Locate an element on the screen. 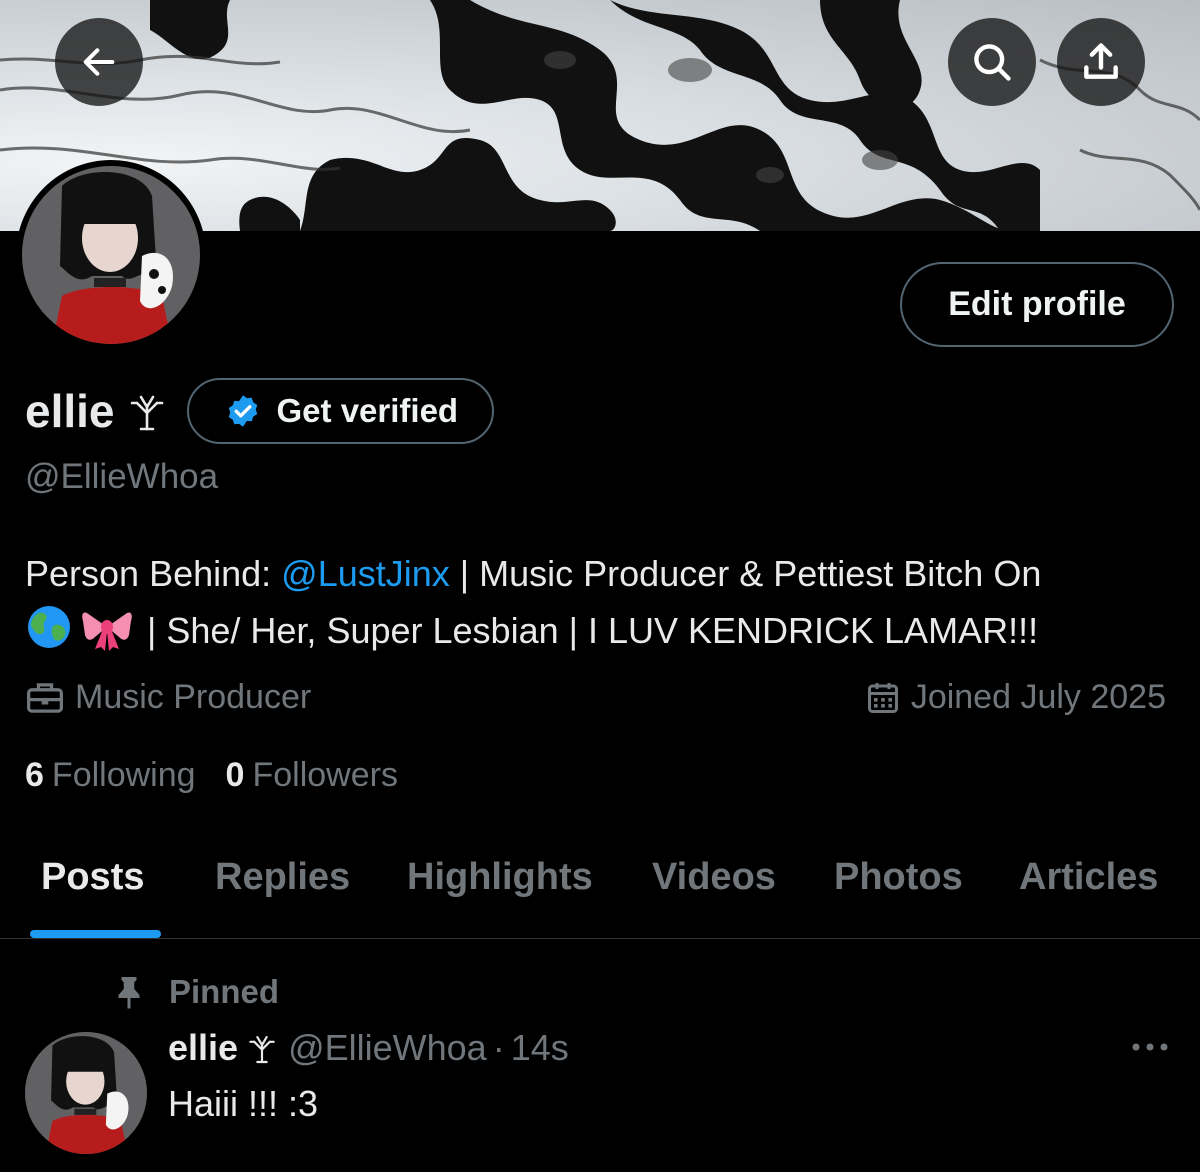  get-verified-label: Get verified is located at coordinates (367, 410).